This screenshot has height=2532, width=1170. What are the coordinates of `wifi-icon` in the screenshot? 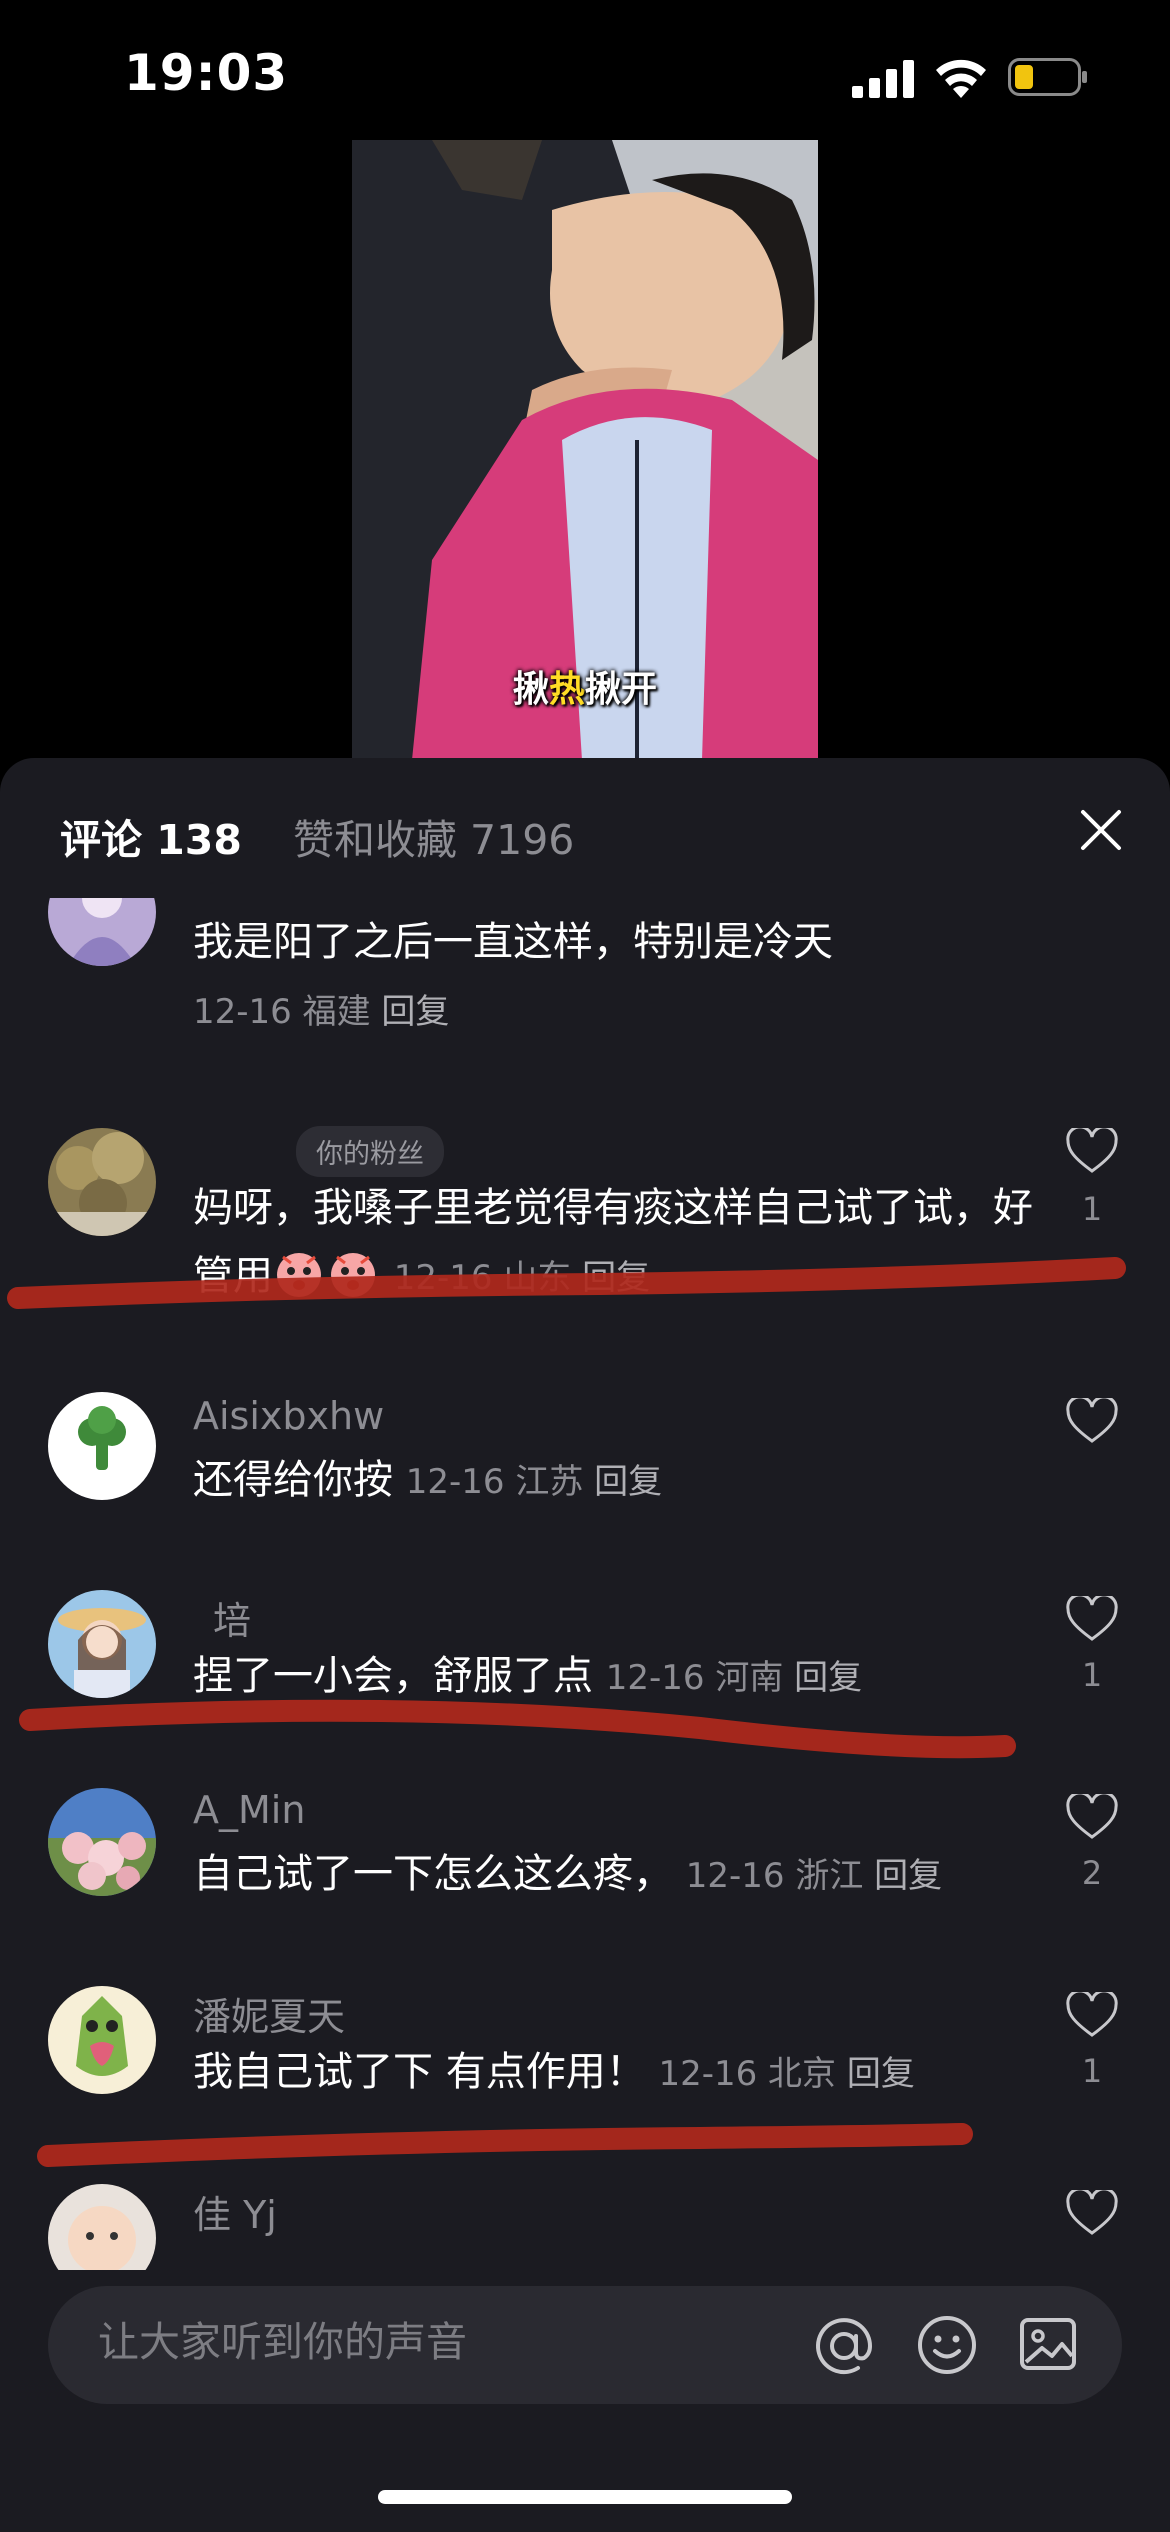 It's located at (961, 78).